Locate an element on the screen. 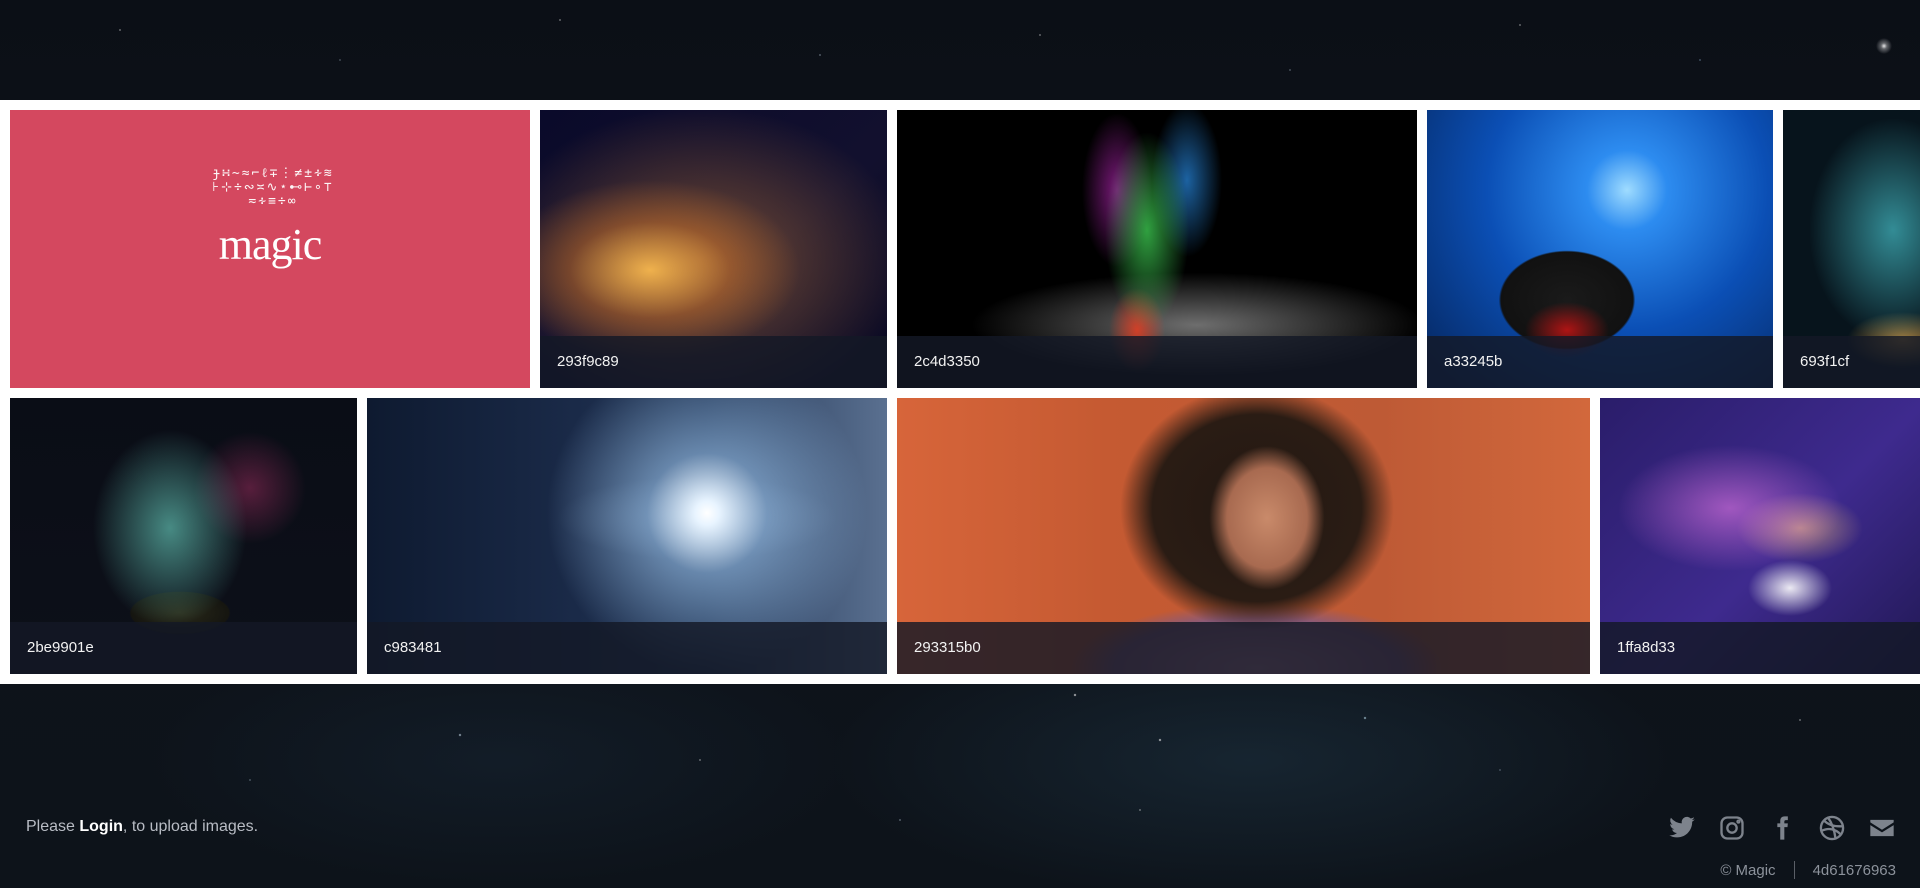 This screenshot has height=888, width=1920. gallery-tile: 293f9c89 is located at coordinates (713, 249).